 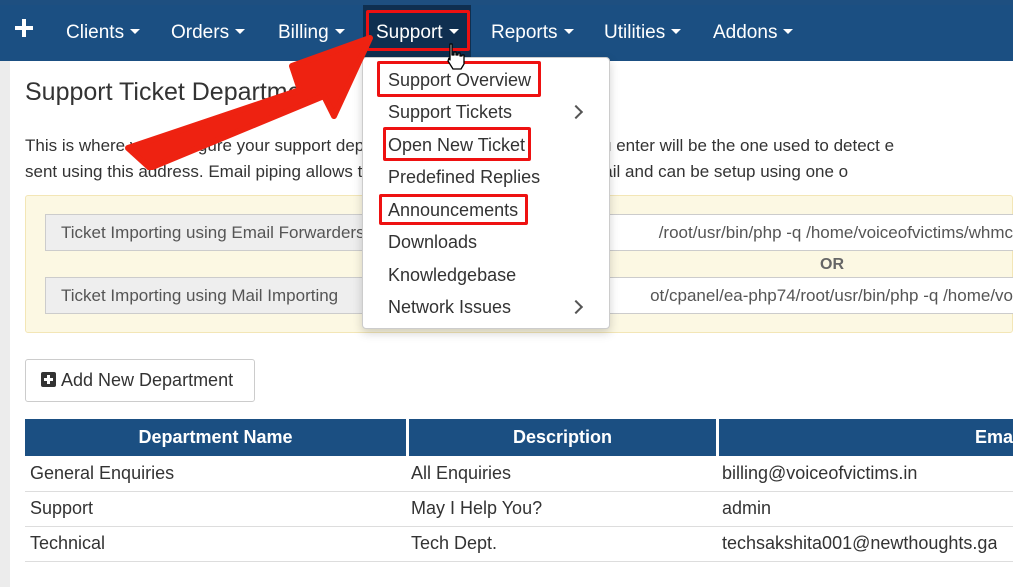 I want to click on red-arrow-annotation, so click(x=249, y=102).